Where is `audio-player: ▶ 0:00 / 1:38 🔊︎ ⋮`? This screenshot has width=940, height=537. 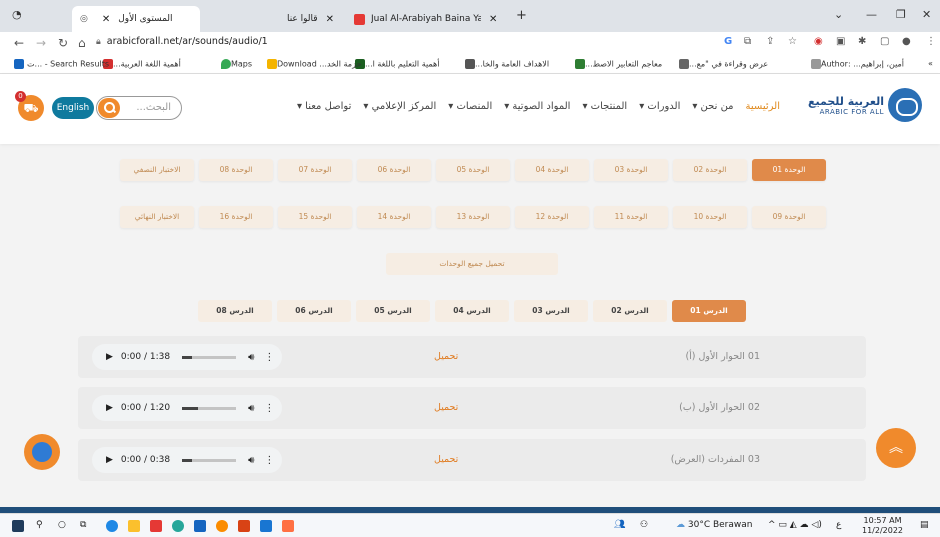
audio-player: ▶ 0:00 / 1:38 🔊︎ ⋮ is located at coordinates (187, 357).